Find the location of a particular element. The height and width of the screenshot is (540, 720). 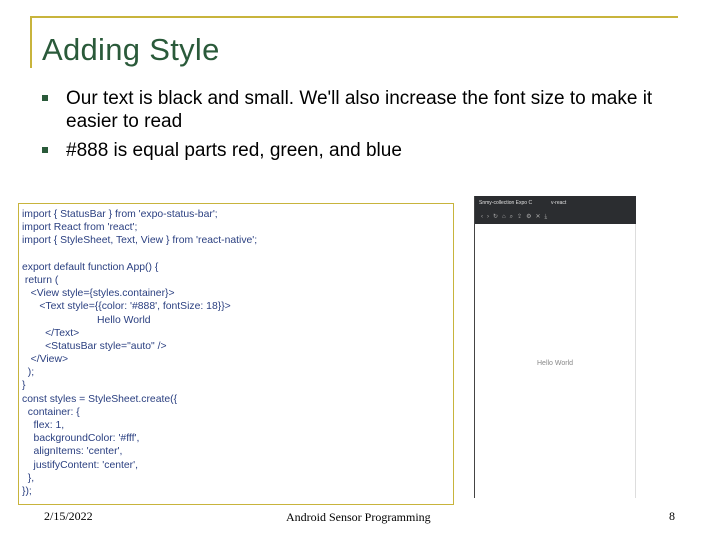

code-line: flex: 1, is located at coordinates (43, 425).